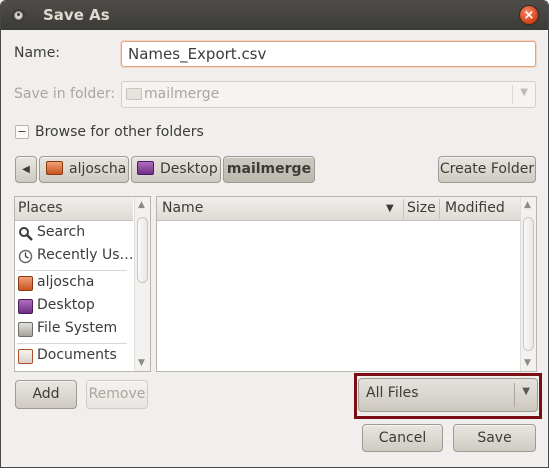 Image resolution: width=549 pixels, height=468 pixels. What do you see at coordinates (189, 169) in the screenshot?
I see `path-button-label: Desktop` at bounding box center [189, 169].